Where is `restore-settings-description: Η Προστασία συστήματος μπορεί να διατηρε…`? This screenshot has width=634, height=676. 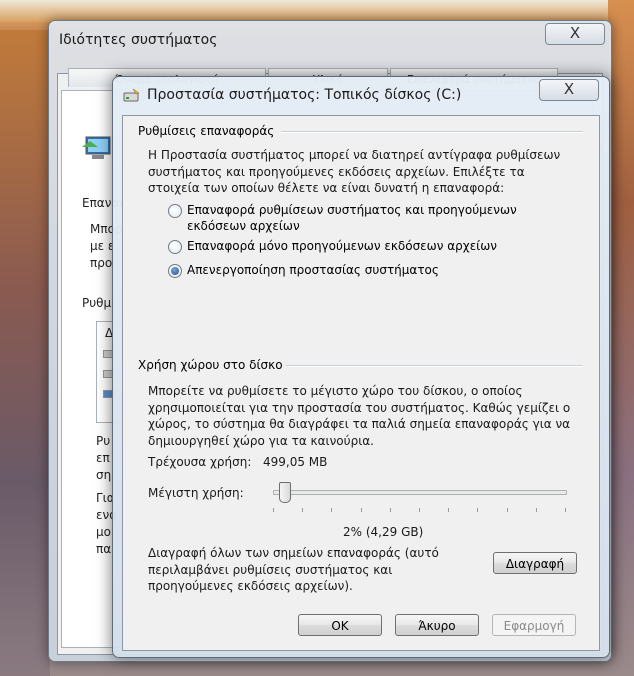 restore-settings-description: Η Προστασία συστήματος μπορεί να διατηρε… is located at coordinates (354, 171).